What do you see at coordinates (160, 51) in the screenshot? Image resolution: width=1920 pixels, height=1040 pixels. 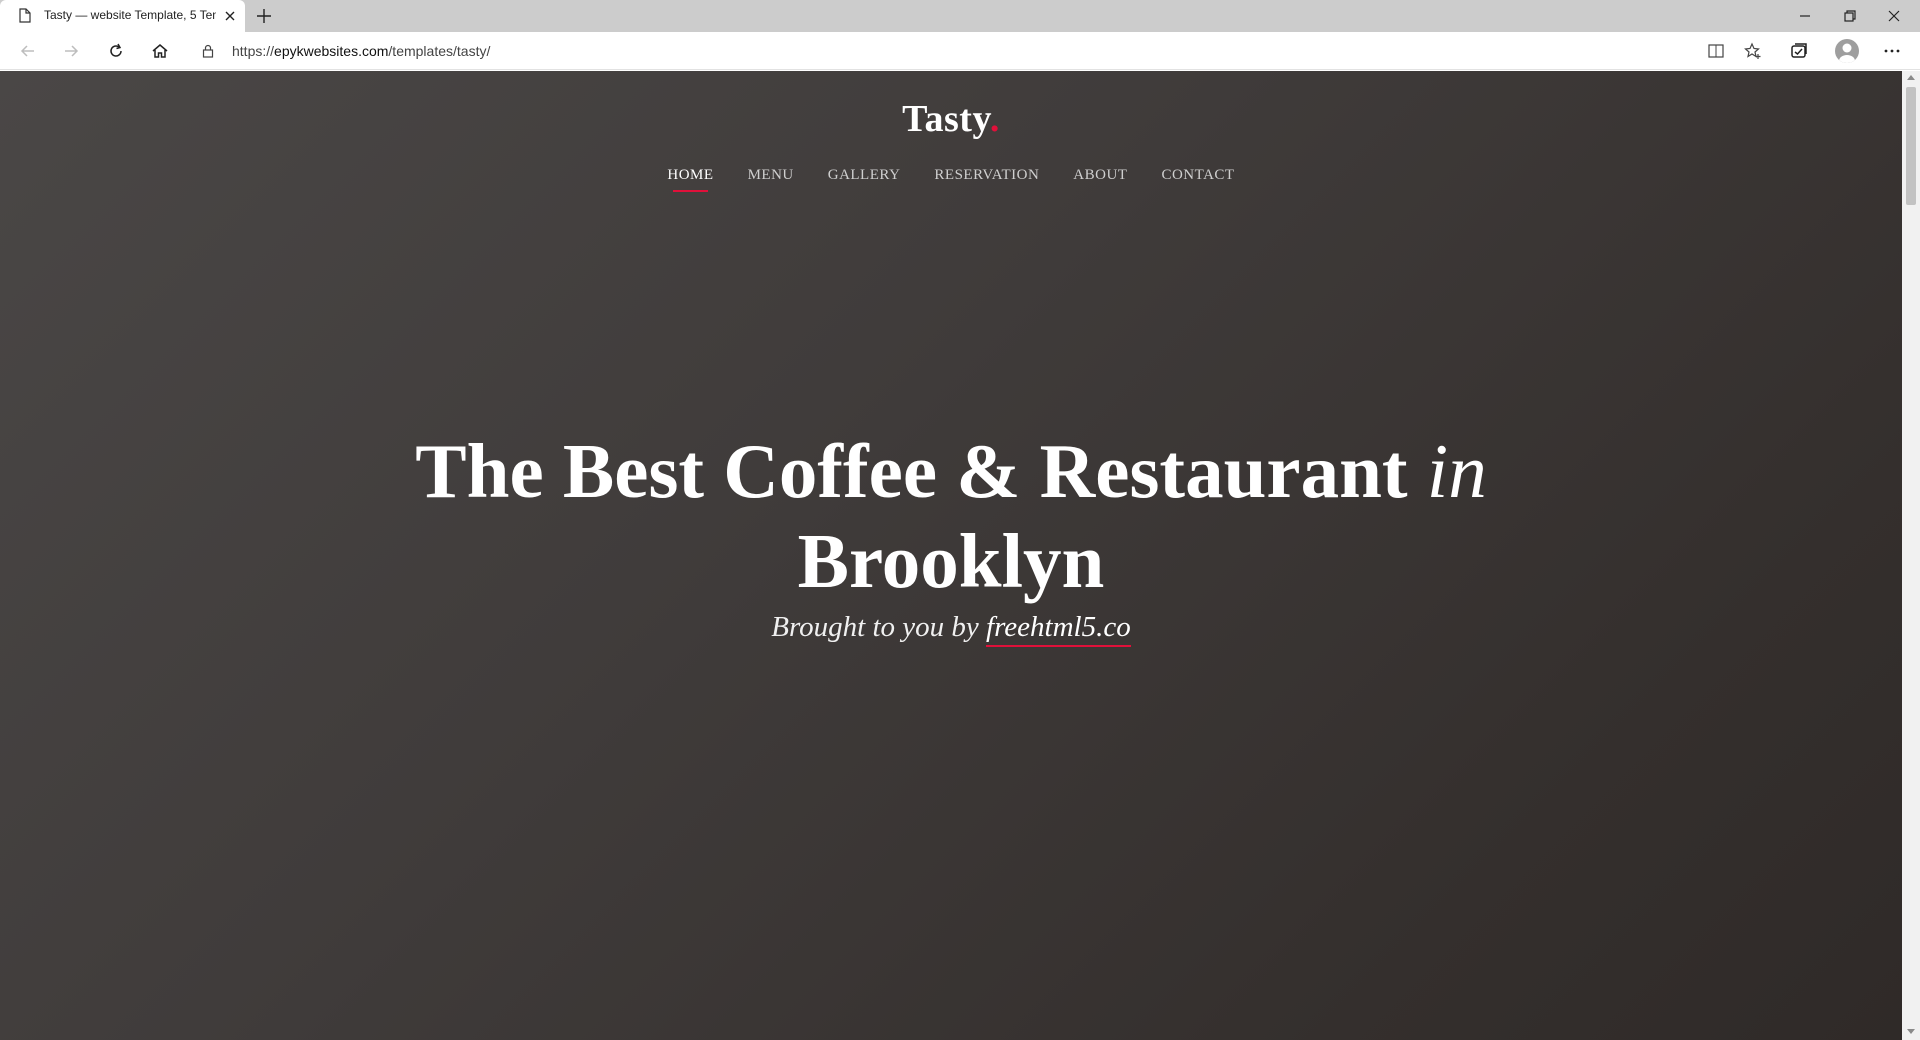 I see `home-icon` at bounding box center [160, 51].